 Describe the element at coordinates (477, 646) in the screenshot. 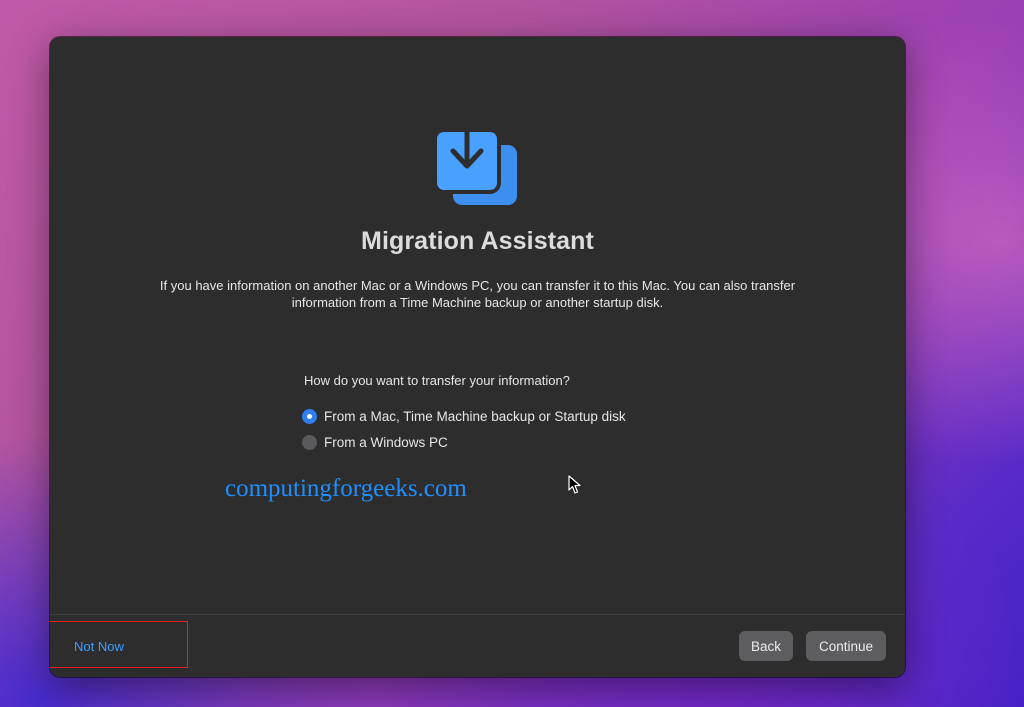

I see `footer-bar: Not Now Back Continue` at that location.